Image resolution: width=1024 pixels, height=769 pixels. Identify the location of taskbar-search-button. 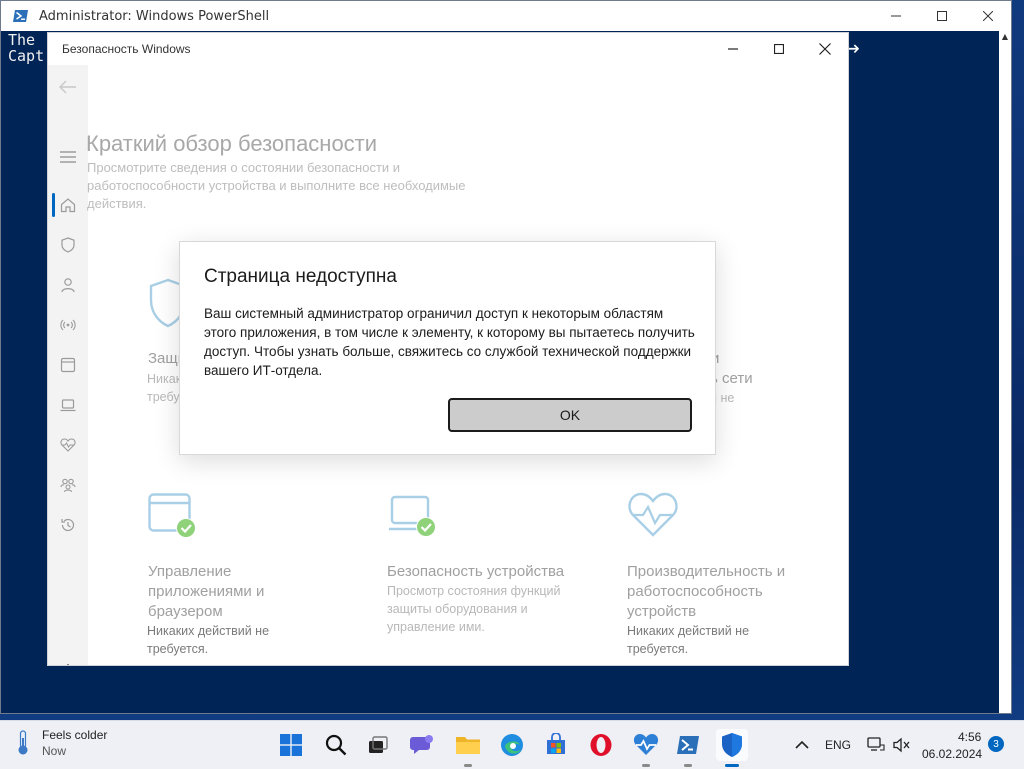
(336, 745).